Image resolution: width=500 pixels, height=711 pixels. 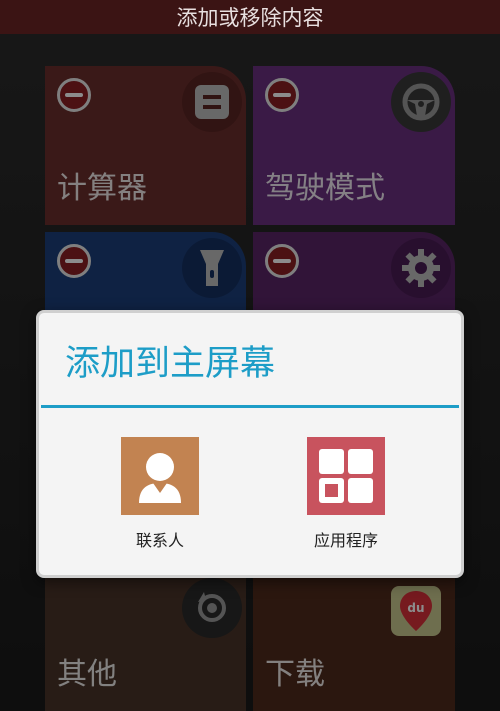 I want to click on apps-grid-icon, so click(x=346, y=476).